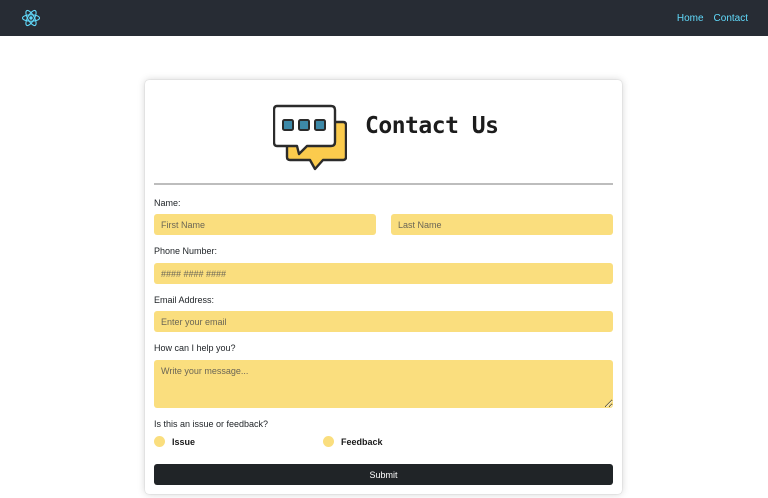 The image size is (768, 498). I want to click on type-label: Is this an issue or feedback?, so click(211, 424).